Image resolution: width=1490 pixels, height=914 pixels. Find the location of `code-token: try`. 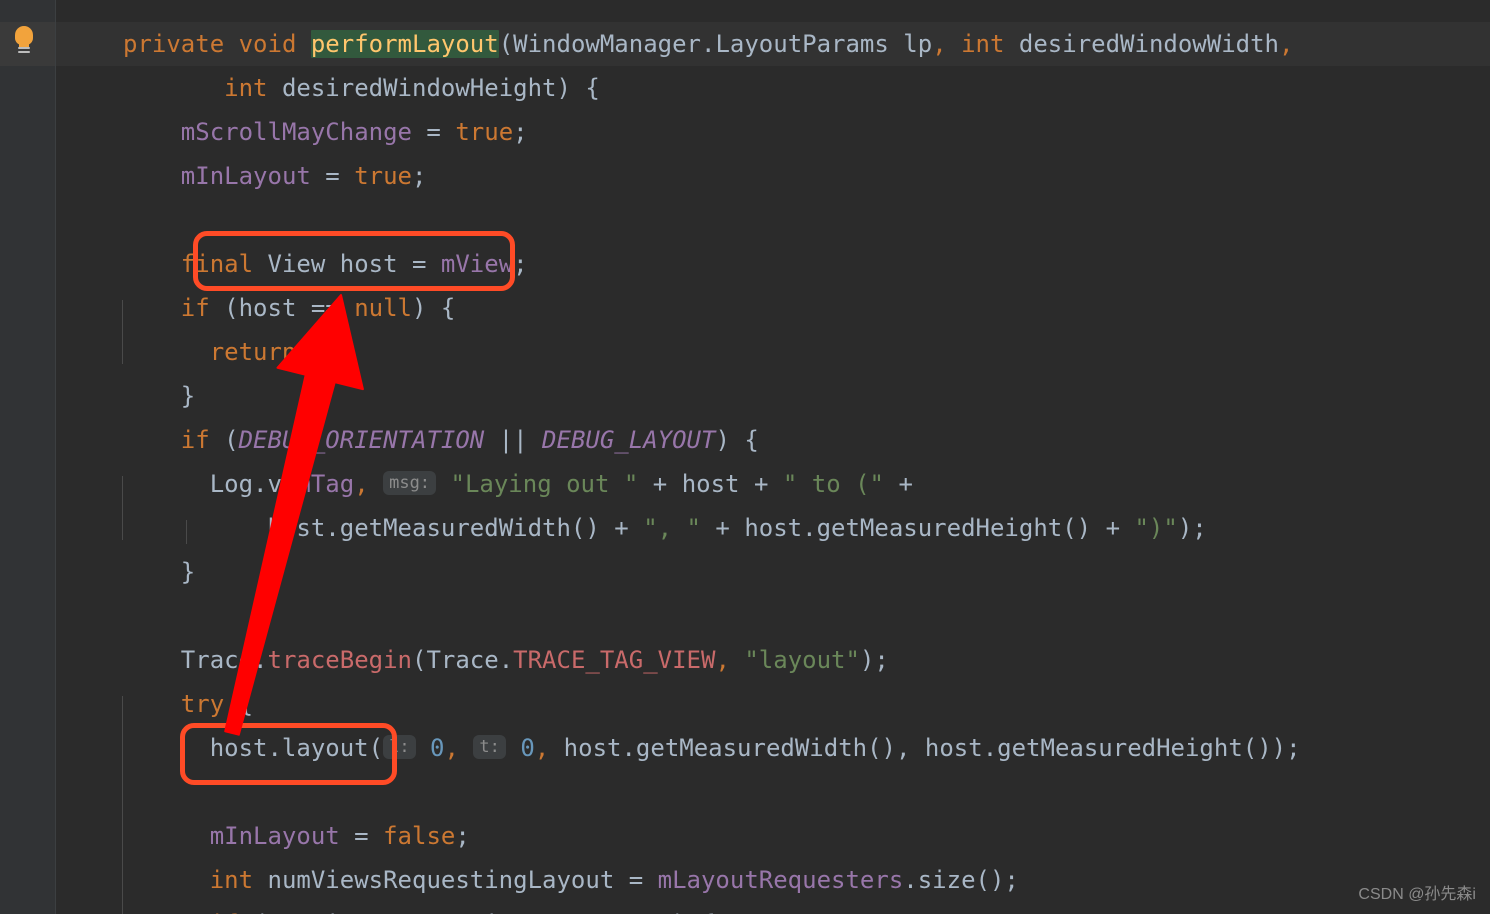

code-token: try is located at coordinates (202, 704).